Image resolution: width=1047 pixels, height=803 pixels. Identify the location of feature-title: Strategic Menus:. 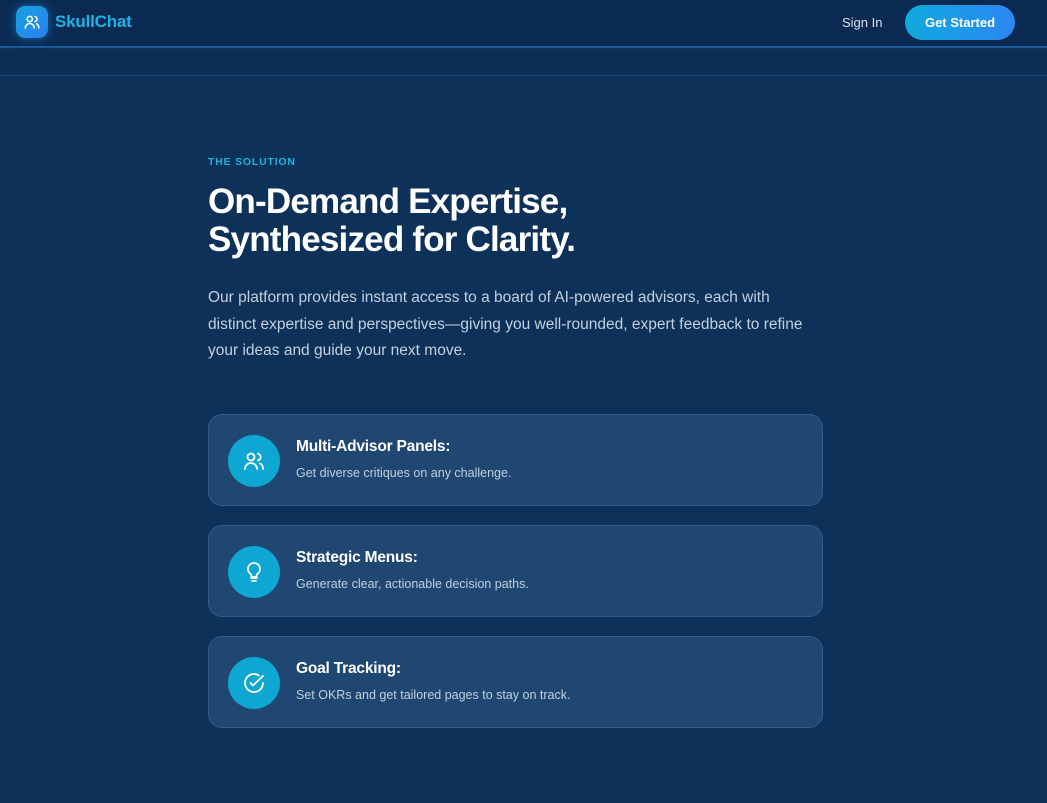
(357, 557).